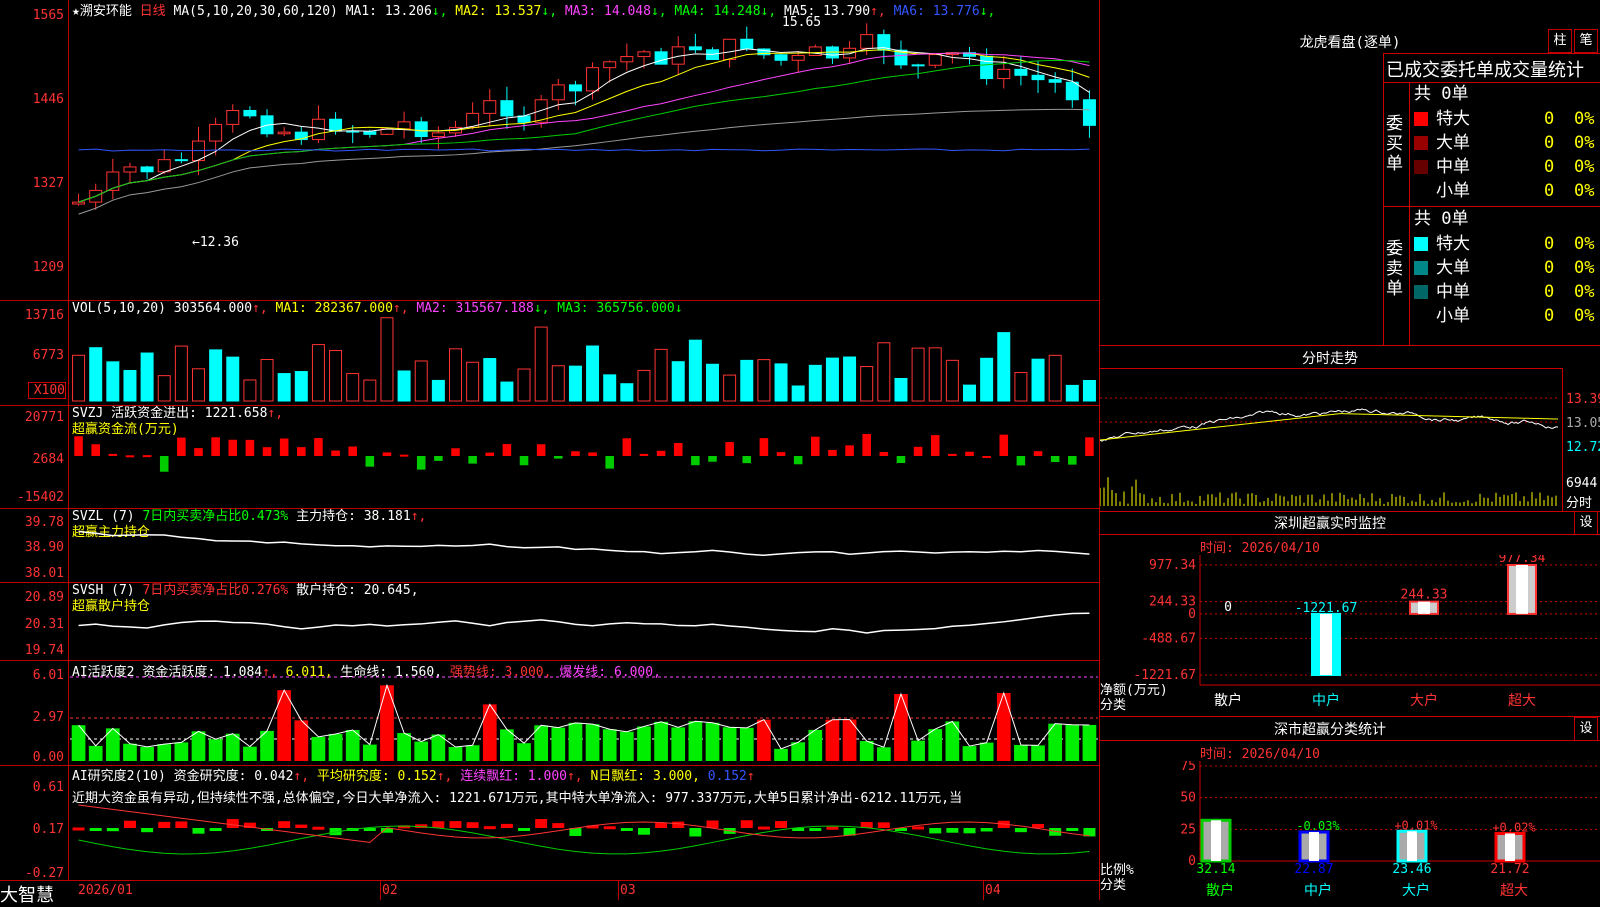 This screenshot has height=907, width=1600. I want to click on monitor-tick: 977.34, so click(1172, 565).